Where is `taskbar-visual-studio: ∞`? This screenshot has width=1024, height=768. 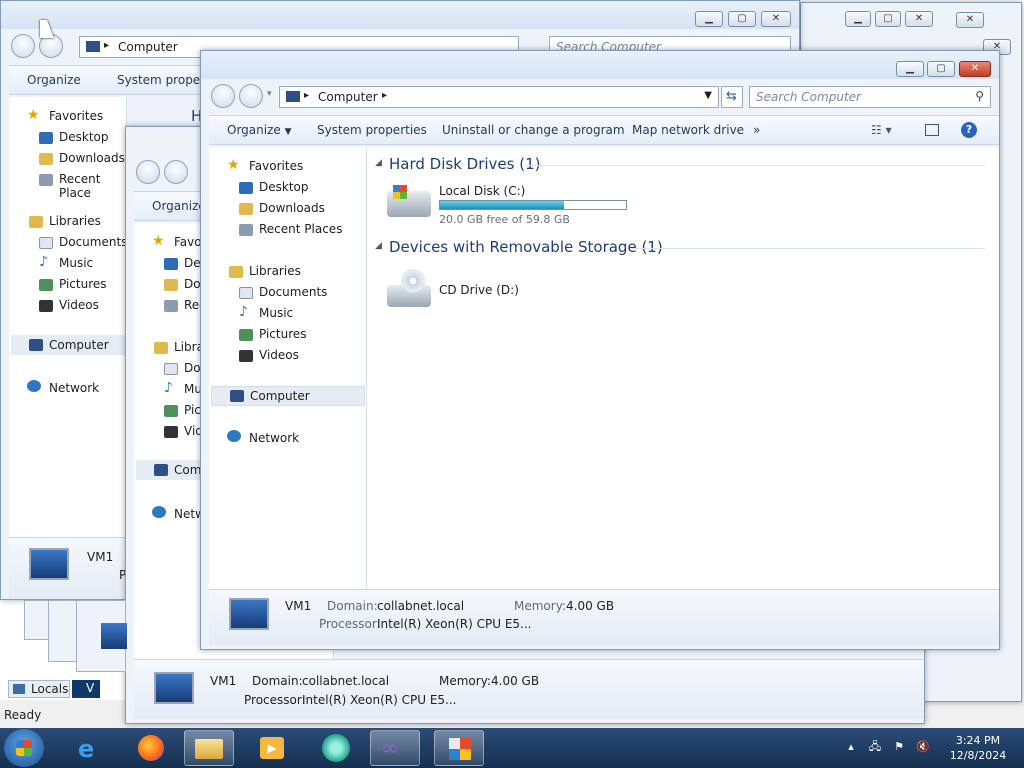 taskbar-visual-studio: ∞ is located at coordinates (395, 748).